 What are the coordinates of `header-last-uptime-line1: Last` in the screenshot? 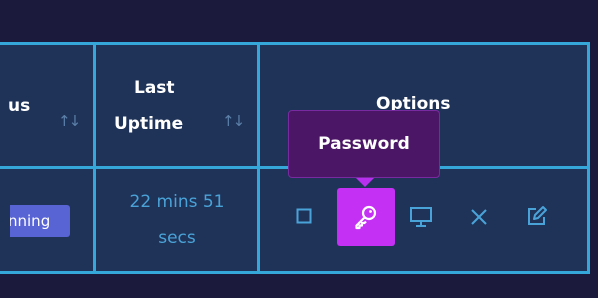 It's located at (154, 88).